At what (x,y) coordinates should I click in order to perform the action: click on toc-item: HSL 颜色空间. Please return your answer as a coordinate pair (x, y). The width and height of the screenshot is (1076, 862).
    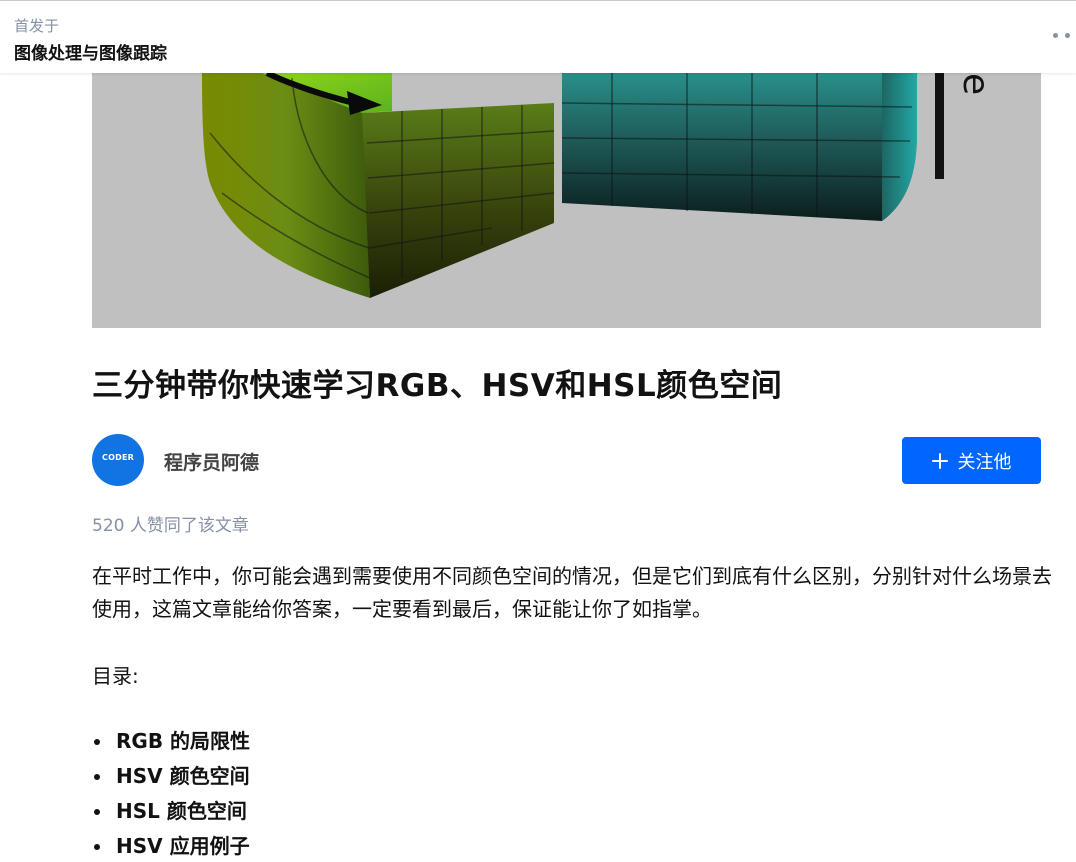
    Looking at the image, I should click on (392, 811).